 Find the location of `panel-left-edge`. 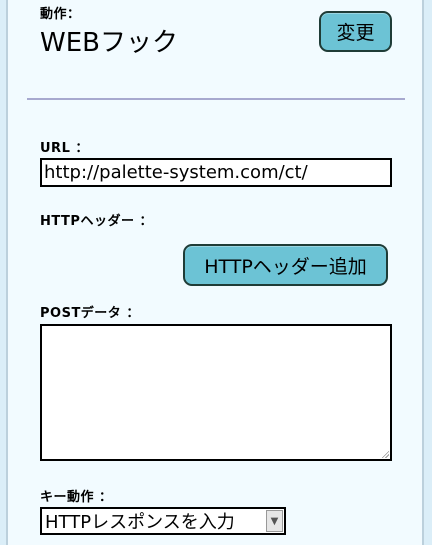

panel-left-edge is located at coordinates (4, 272).